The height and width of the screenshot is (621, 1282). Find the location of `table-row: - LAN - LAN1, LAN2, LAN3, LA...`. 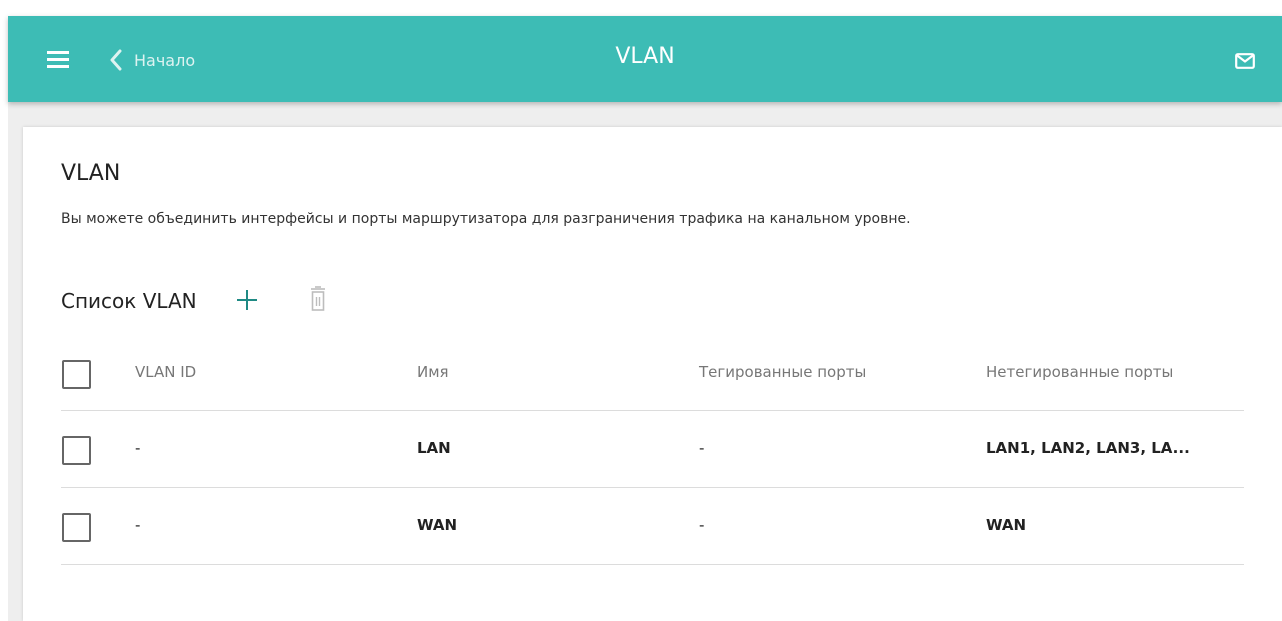

table-row: - LAN - LAN1, LAN2, LAN3, LA... is located at coordinates (652, 449).